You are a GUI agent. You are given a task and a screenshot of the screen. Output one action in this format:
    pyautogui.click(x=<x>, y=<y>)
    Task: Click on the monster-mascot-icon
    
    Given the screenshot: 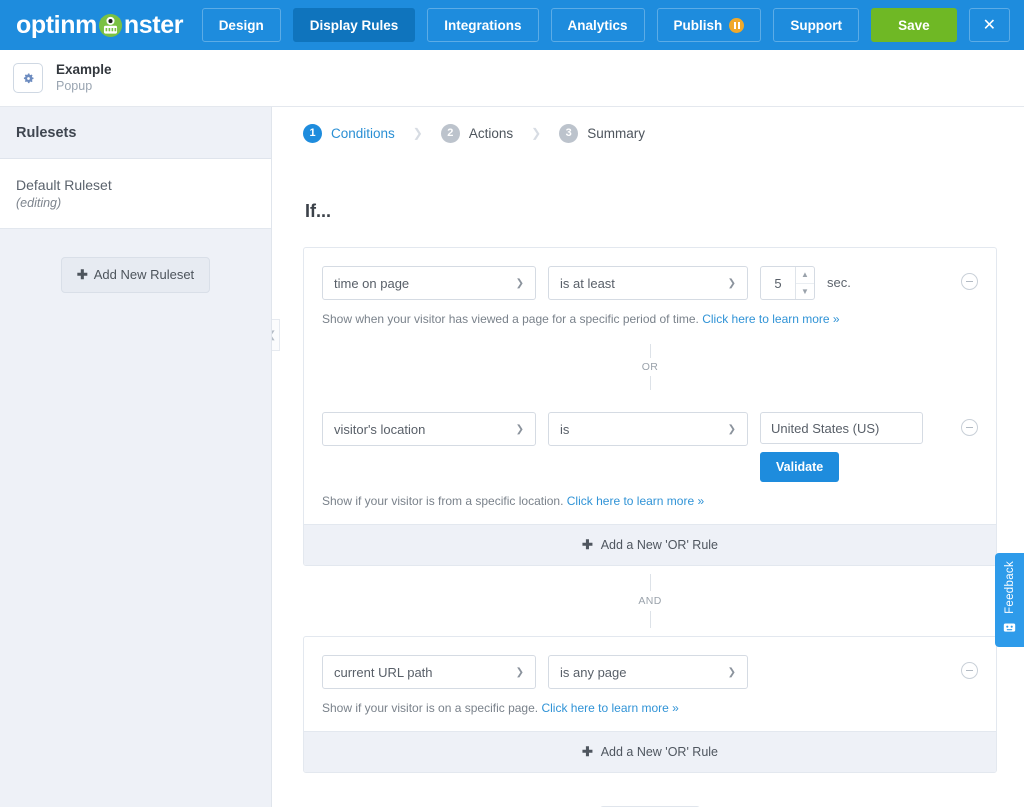 What is the action you would take?
    pyautogui.click(x=110, y=25)
    